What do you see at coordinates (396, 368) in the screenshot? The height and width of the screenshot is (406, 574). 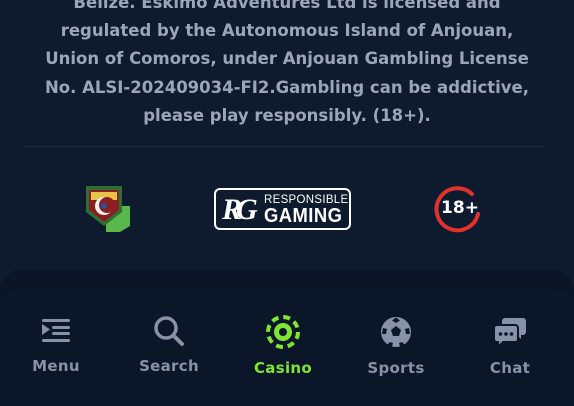 I see `nav-label-sports: Sports` at bounding box center [396, 368].